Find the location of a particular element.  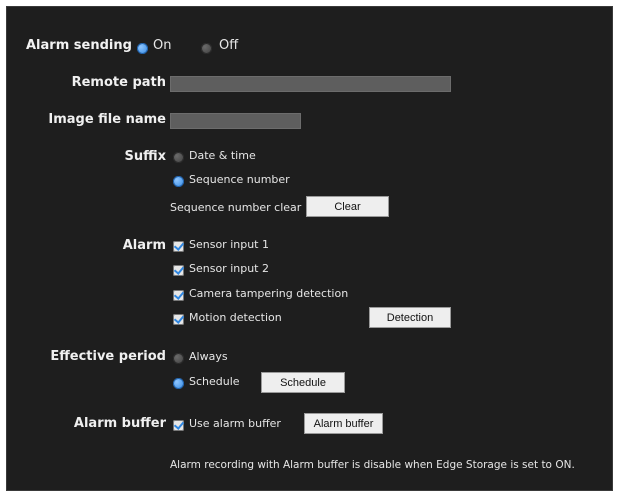

camera-tampering-detection-label: Camera tampering detection is located at coordinates (268, 293).